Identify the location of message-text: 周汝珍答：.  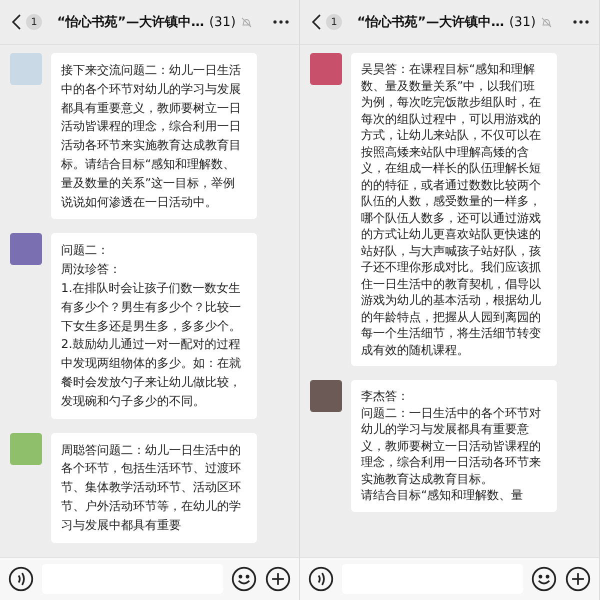
(91, 269).